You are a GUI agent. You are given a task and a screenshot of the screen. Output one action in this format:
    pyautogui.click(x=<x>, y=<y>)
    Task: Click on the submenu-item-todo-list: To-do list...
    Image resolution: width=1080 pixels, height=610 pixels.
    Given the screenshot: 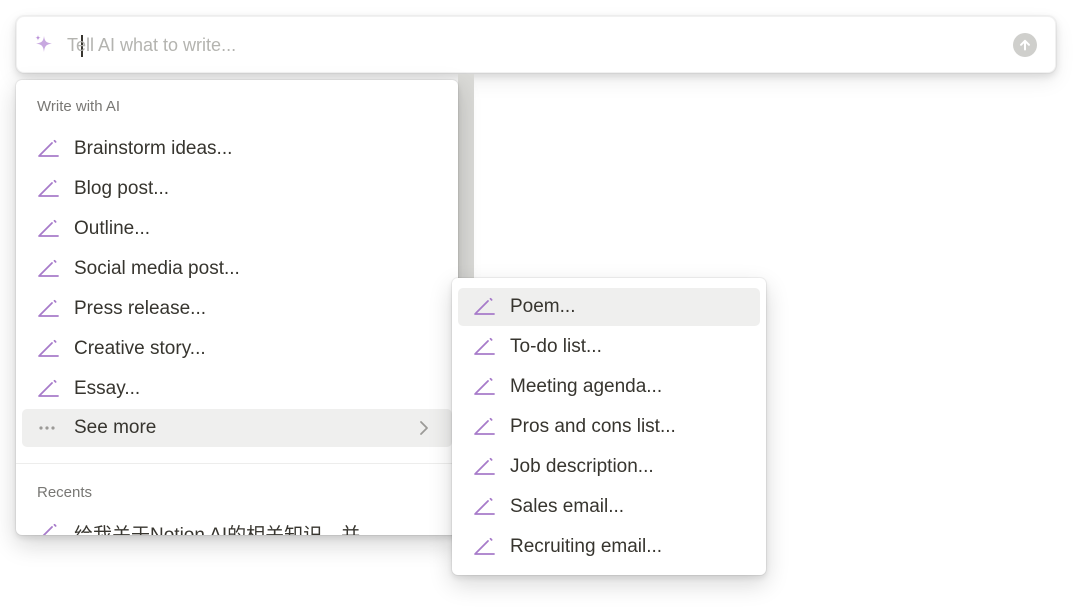 What is the action you would take?
    pyautogui.click(x=609, y=347)
    